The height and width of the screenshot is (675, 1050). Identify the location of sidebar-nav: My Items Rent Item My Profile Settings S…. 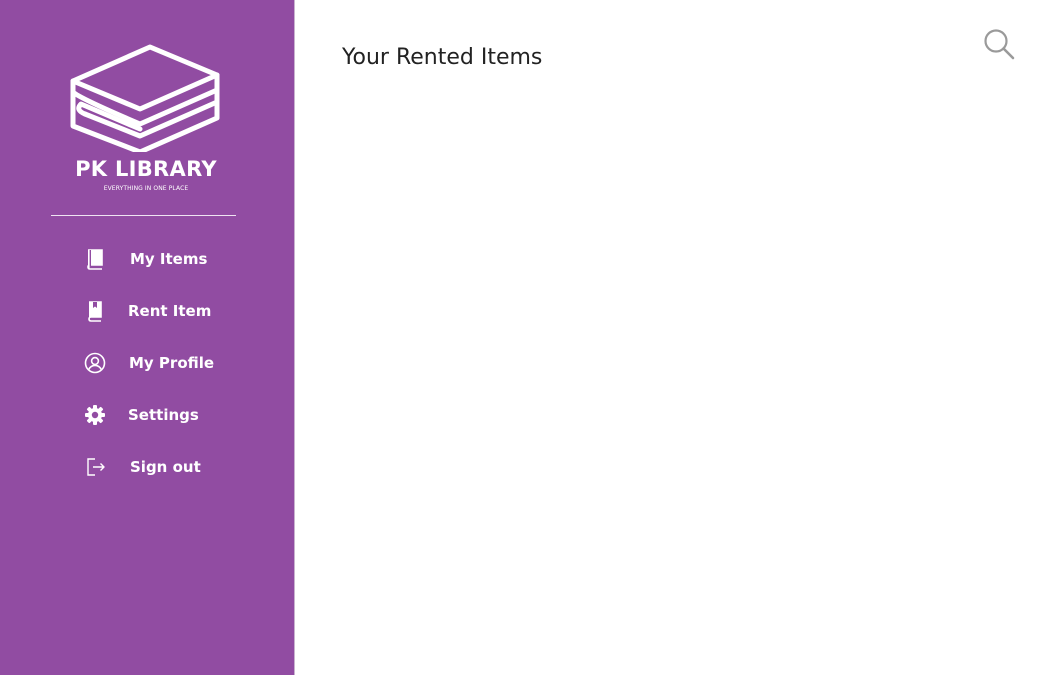
(147, 363).